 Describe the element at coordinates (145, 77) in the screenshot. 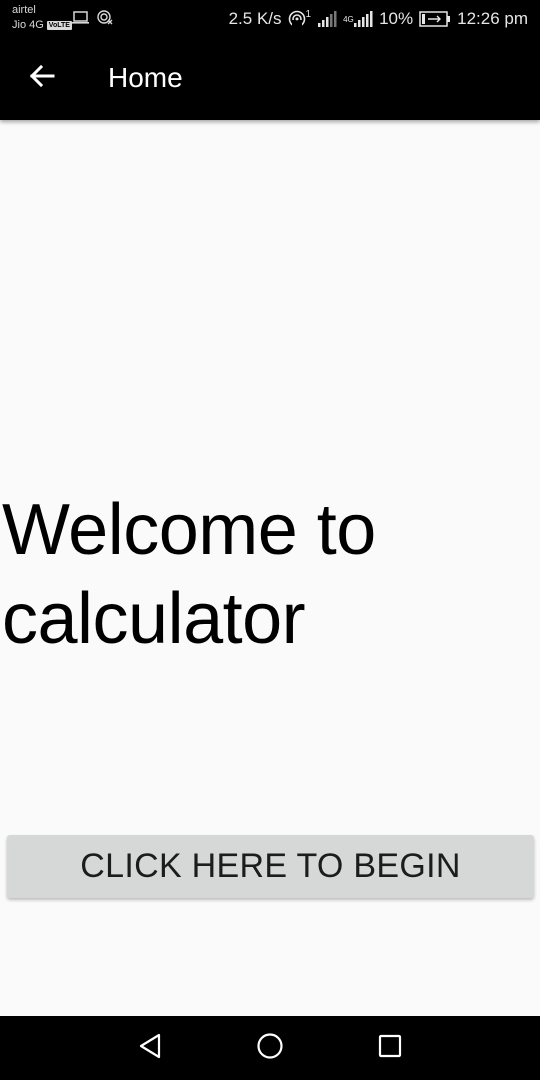

I see `page-title: Home` at that location.